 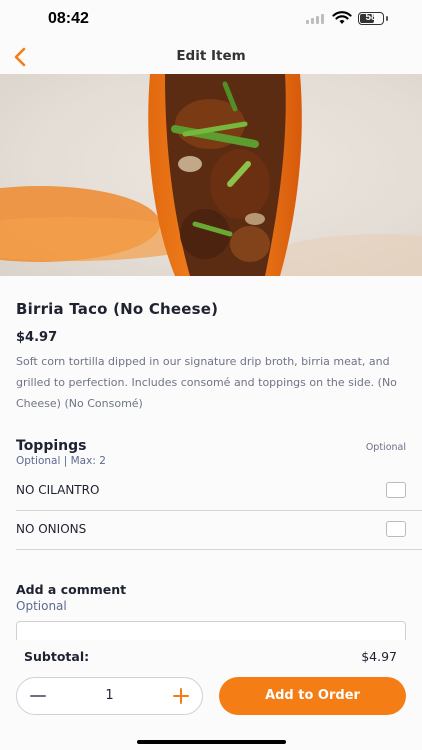 I want to click on subtotal-label: Subtotal:, so click(x=57, y=656).